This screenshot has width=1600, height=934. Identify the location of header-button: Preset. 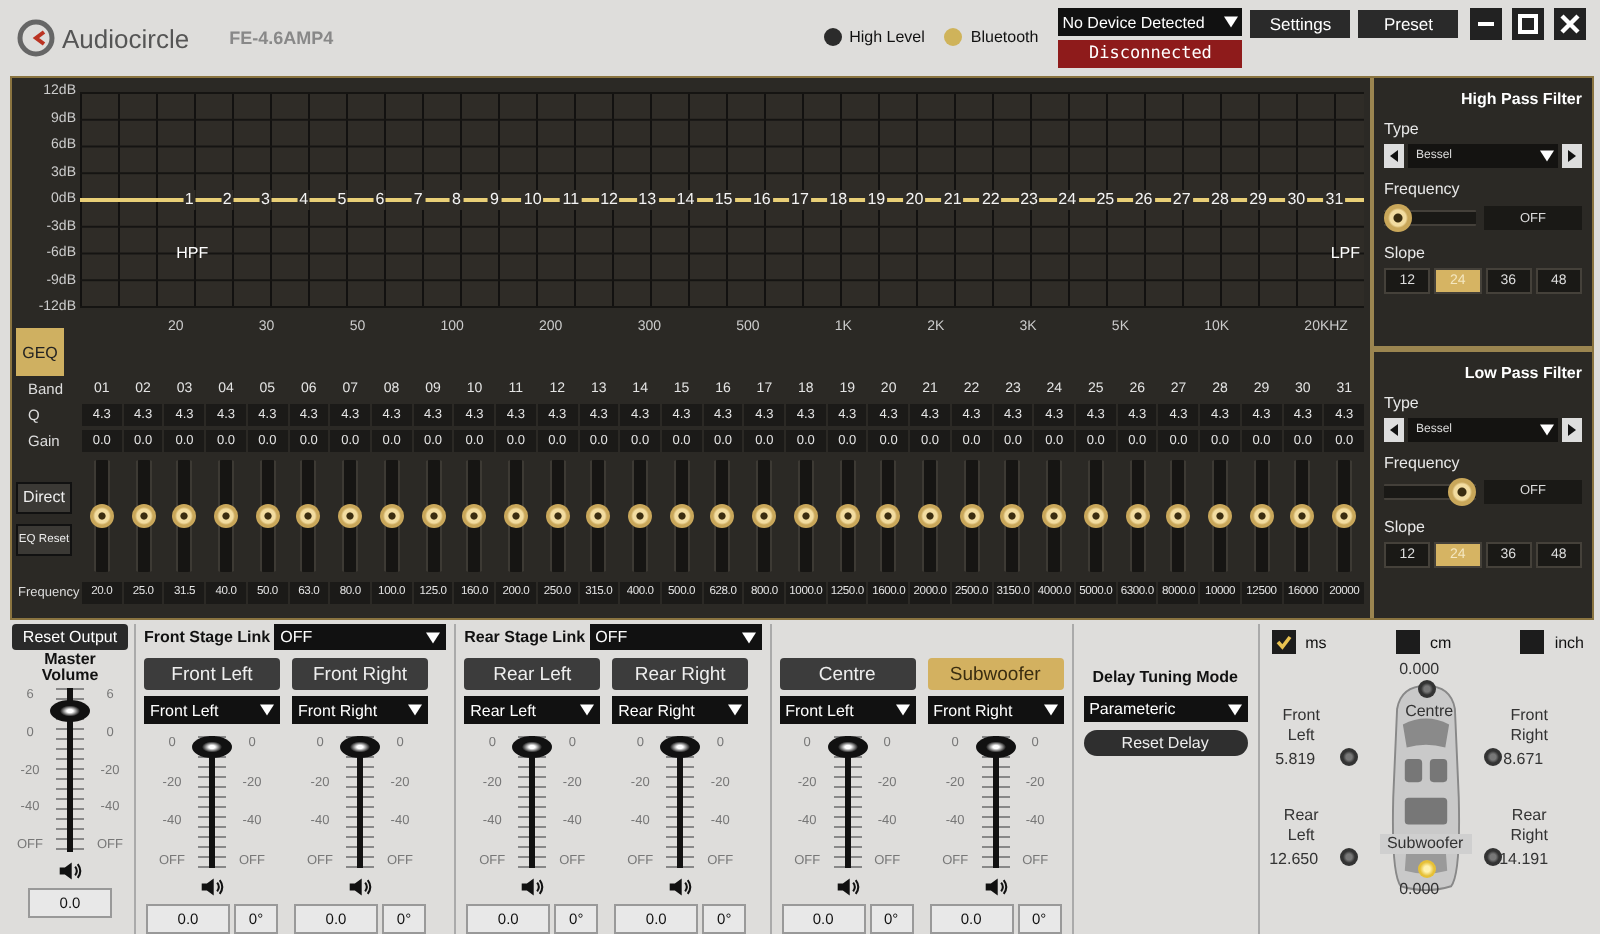
(1408, 24).